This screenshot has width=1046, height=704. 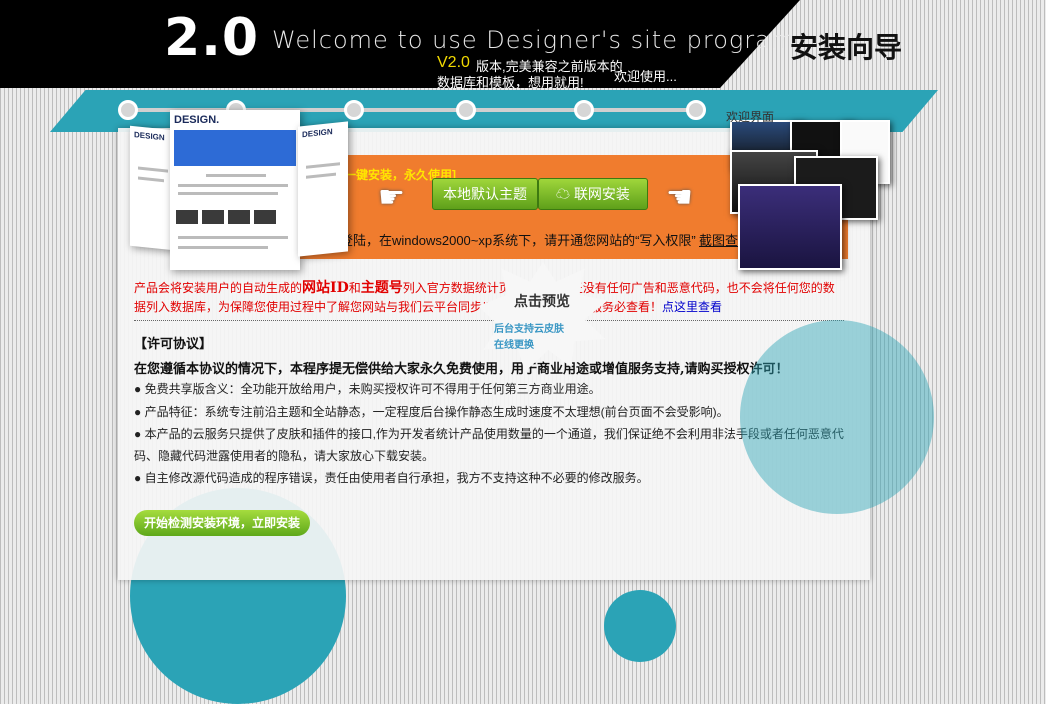 I want to click on view-details-link: 点这里查看, so click(x=692, y=307).